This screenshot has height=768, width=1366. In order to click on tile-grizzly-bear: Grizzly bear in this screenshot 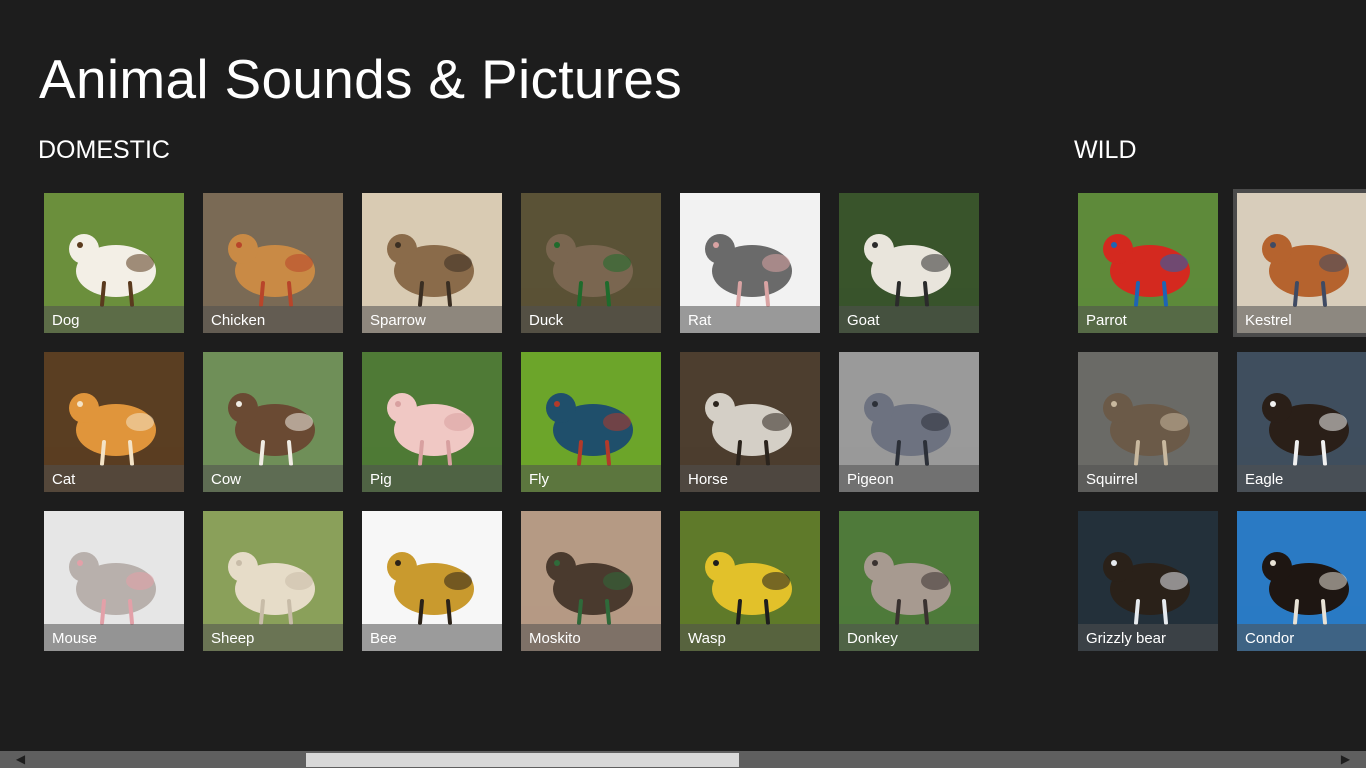, I will do `click(1148, 581)`.